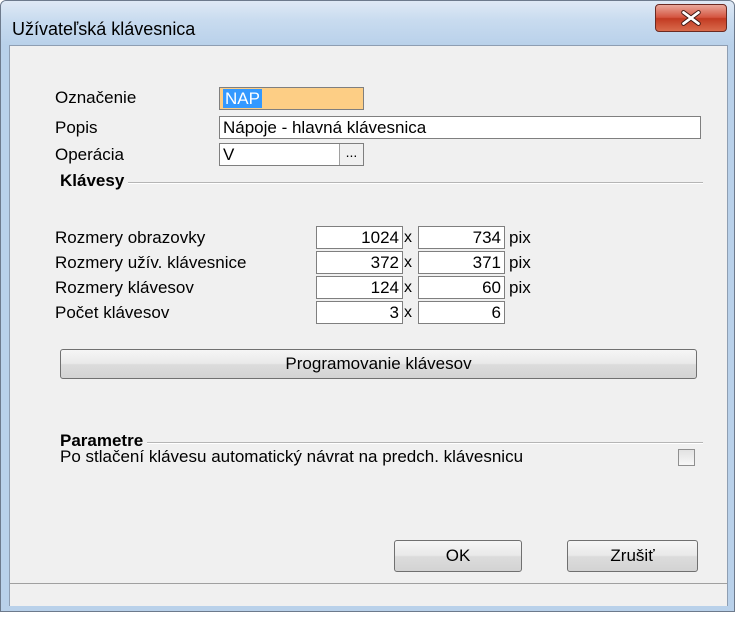 The width and height of the screenshot is (737, 626). I want to click on rozmery-klavesnice-width: 372, so click(359, 262).